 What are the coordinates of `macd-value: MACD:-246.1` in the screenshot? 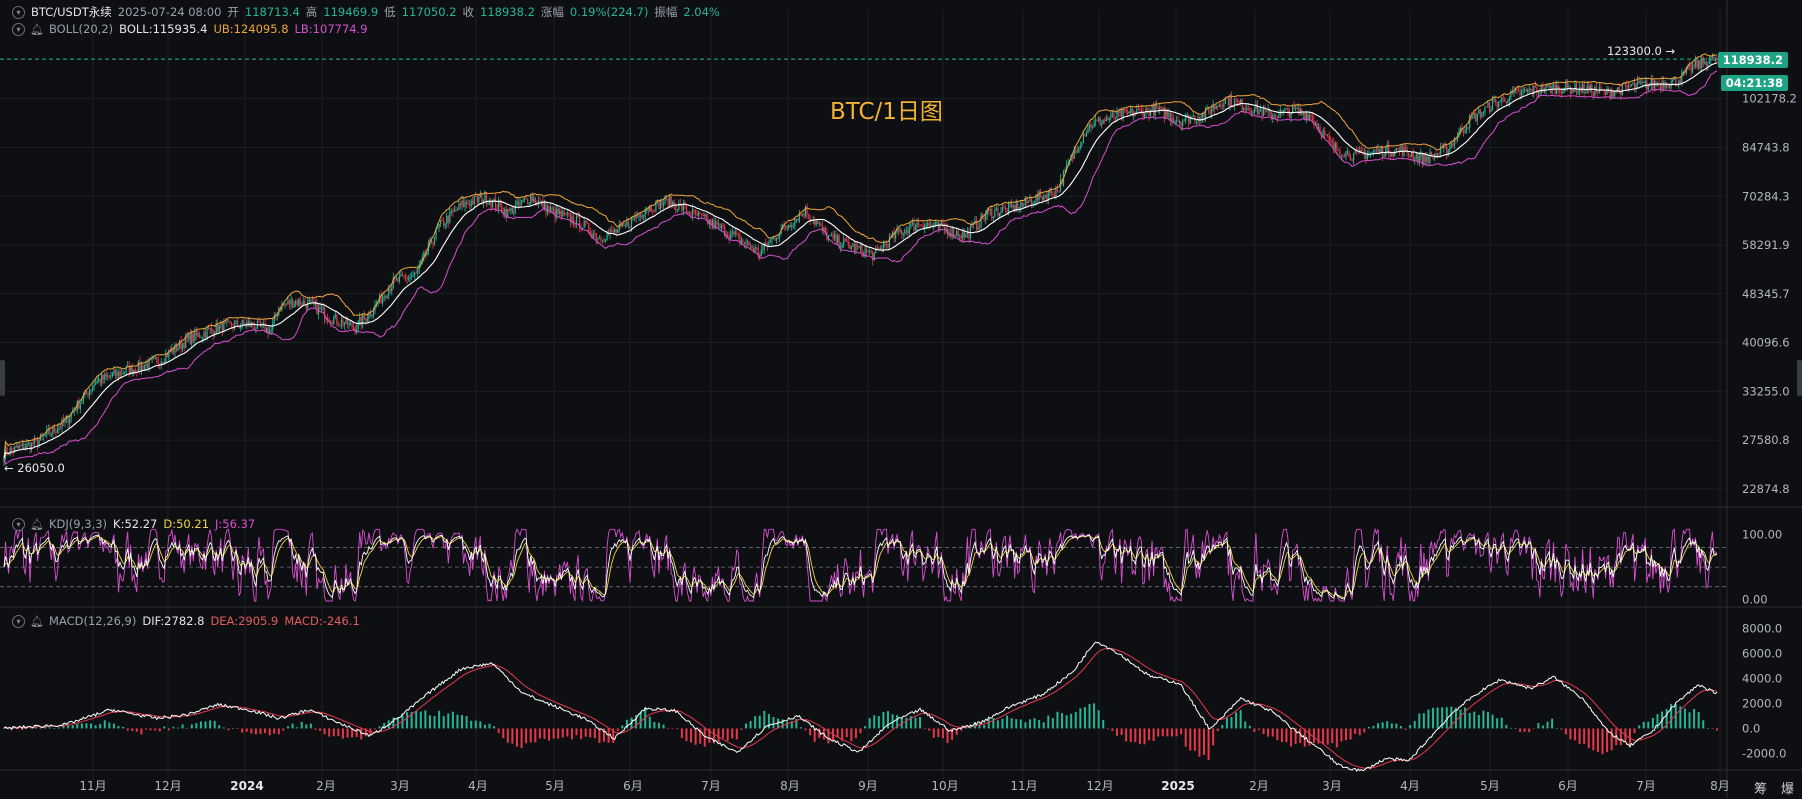 It's located at (322, 621).